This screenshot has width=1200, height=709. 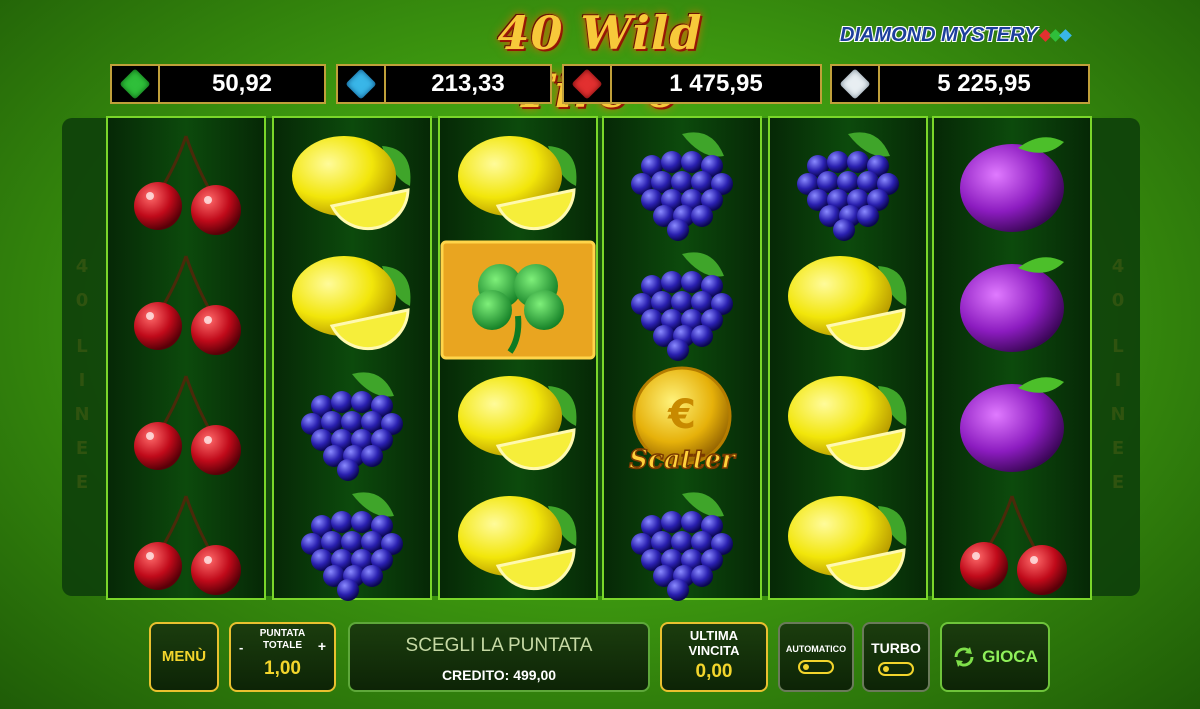 I want to click on bet-decrease-button: -, so click(x=241, y=647).